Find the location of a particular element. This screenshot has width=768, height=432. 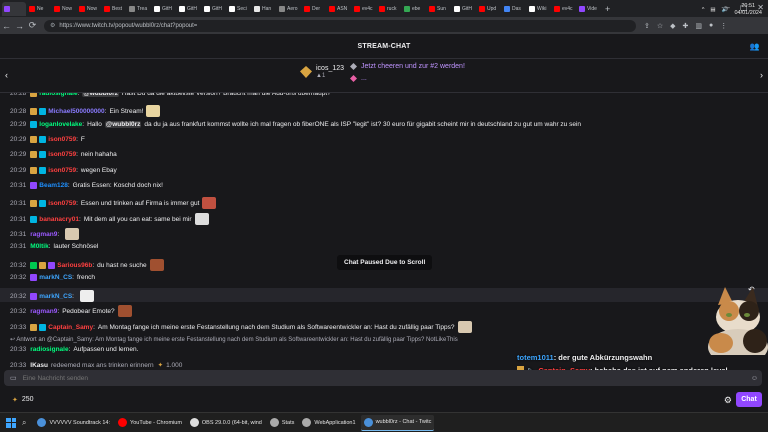

puzzle-icon: ✚ is located at coordinates (686, 26).